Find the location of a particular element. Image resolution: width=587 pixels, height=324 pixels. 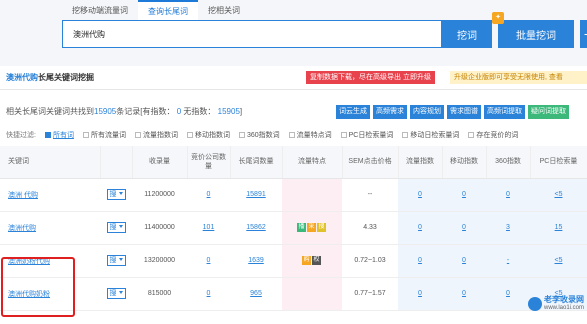

col-keyword: 关键词 is located at coordinates (50, 162).